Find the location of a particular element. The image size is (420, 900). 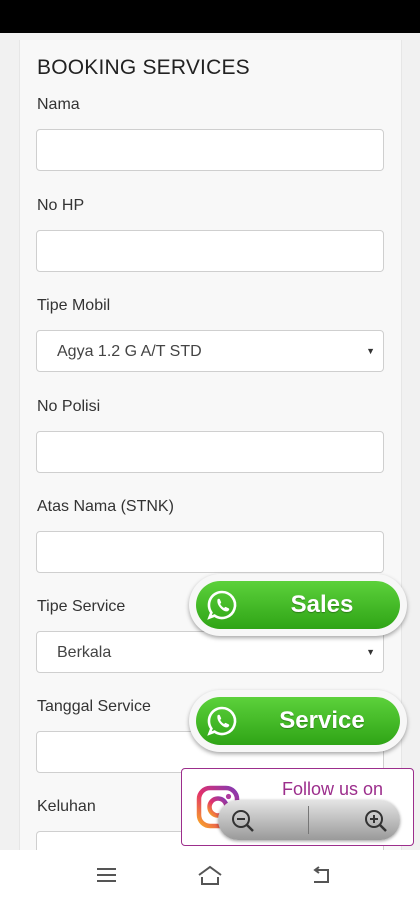

menu-icon is located at coordinates (108, 875).